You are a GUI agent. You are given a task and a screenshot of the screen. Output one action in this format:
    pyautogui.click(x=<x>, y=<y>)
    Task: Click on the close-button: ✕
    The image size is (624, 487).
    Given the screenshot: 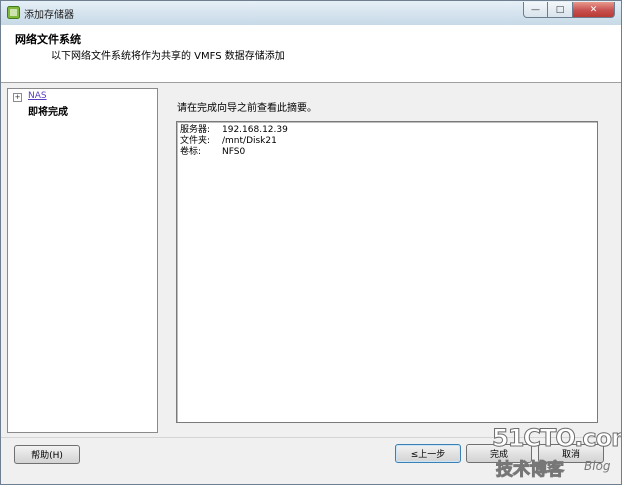 What is the action you would take?
    pyautogui.click(x=594, y=10)
    